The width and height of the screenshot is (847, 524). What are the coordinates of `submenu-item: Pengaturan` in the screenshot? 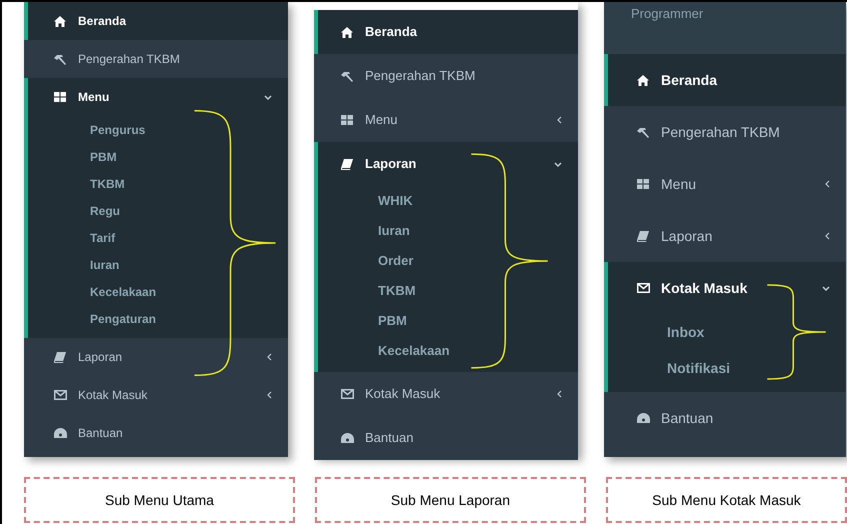 It's located at (156, 318).